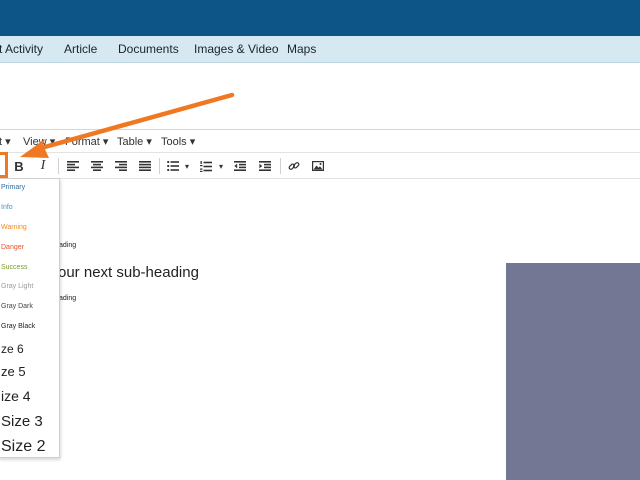  I want to click on dropdown-item-gray-dark: Gray Dark, so click(17, 306).